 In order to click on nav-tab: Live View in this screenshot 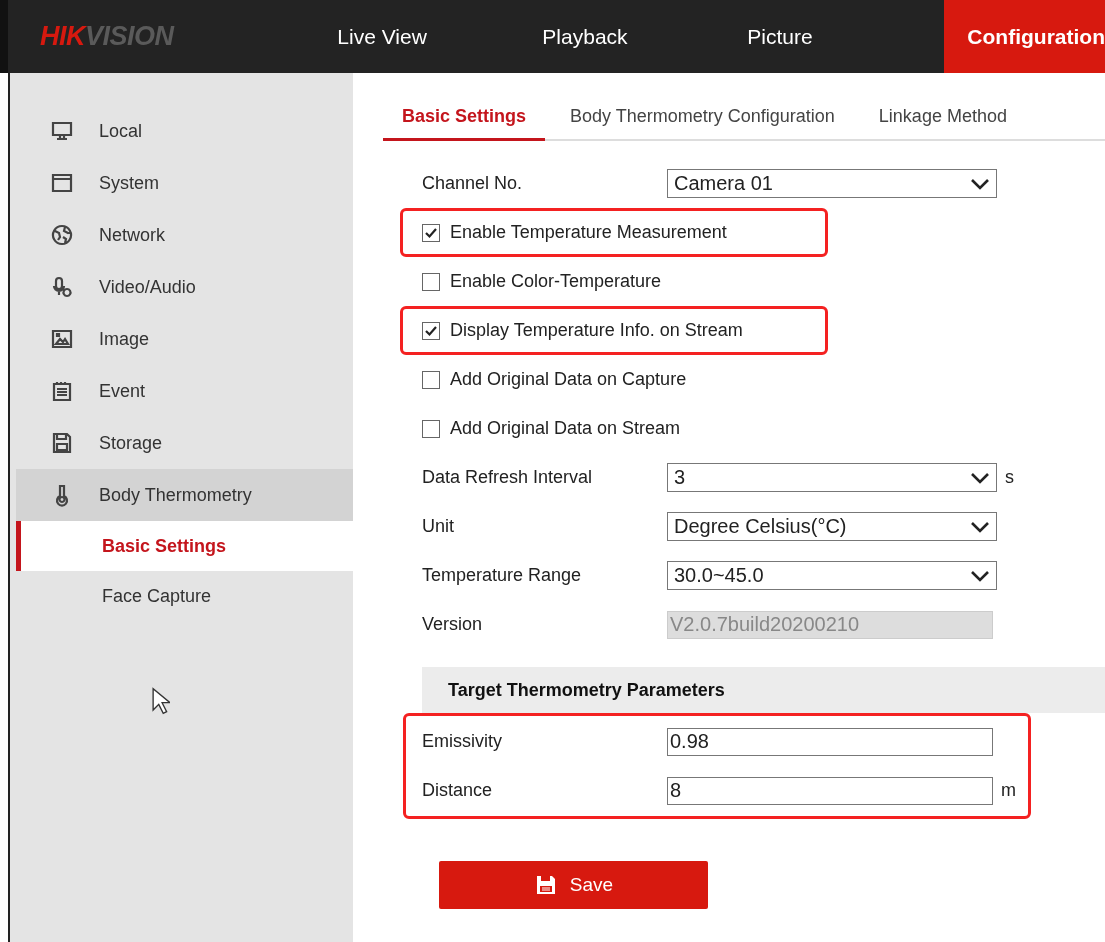, I will do `click(432, 36)`.